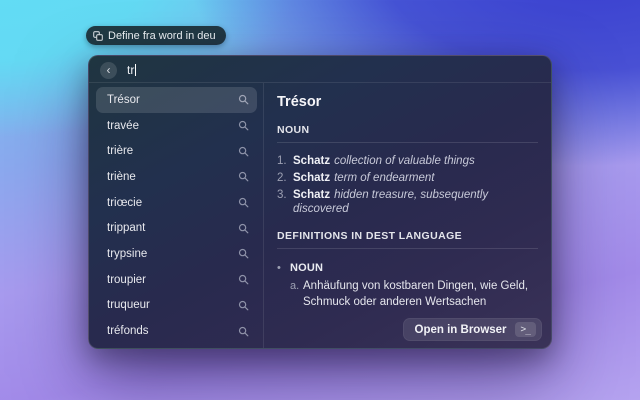 This screenshot has width=640, height=400. What do you see at coordinates (176, 331) in the screenshot?
I see `list-item: tréfonds` at bounding box center [176, 331].